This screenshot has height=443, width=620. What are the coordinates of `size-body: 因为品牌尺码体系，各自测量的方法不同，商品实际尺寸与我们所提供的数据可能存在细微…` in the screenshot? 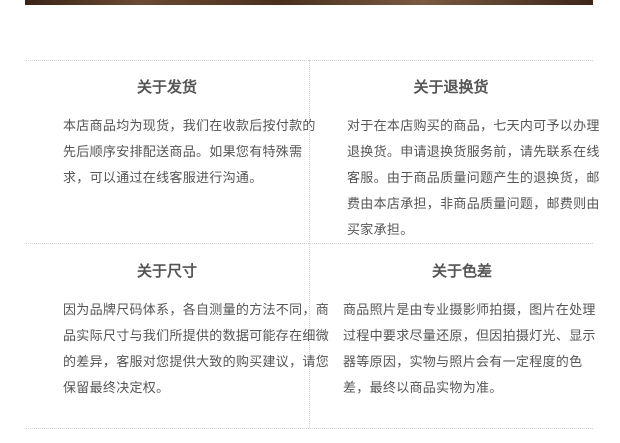 It's located at (196, 349).